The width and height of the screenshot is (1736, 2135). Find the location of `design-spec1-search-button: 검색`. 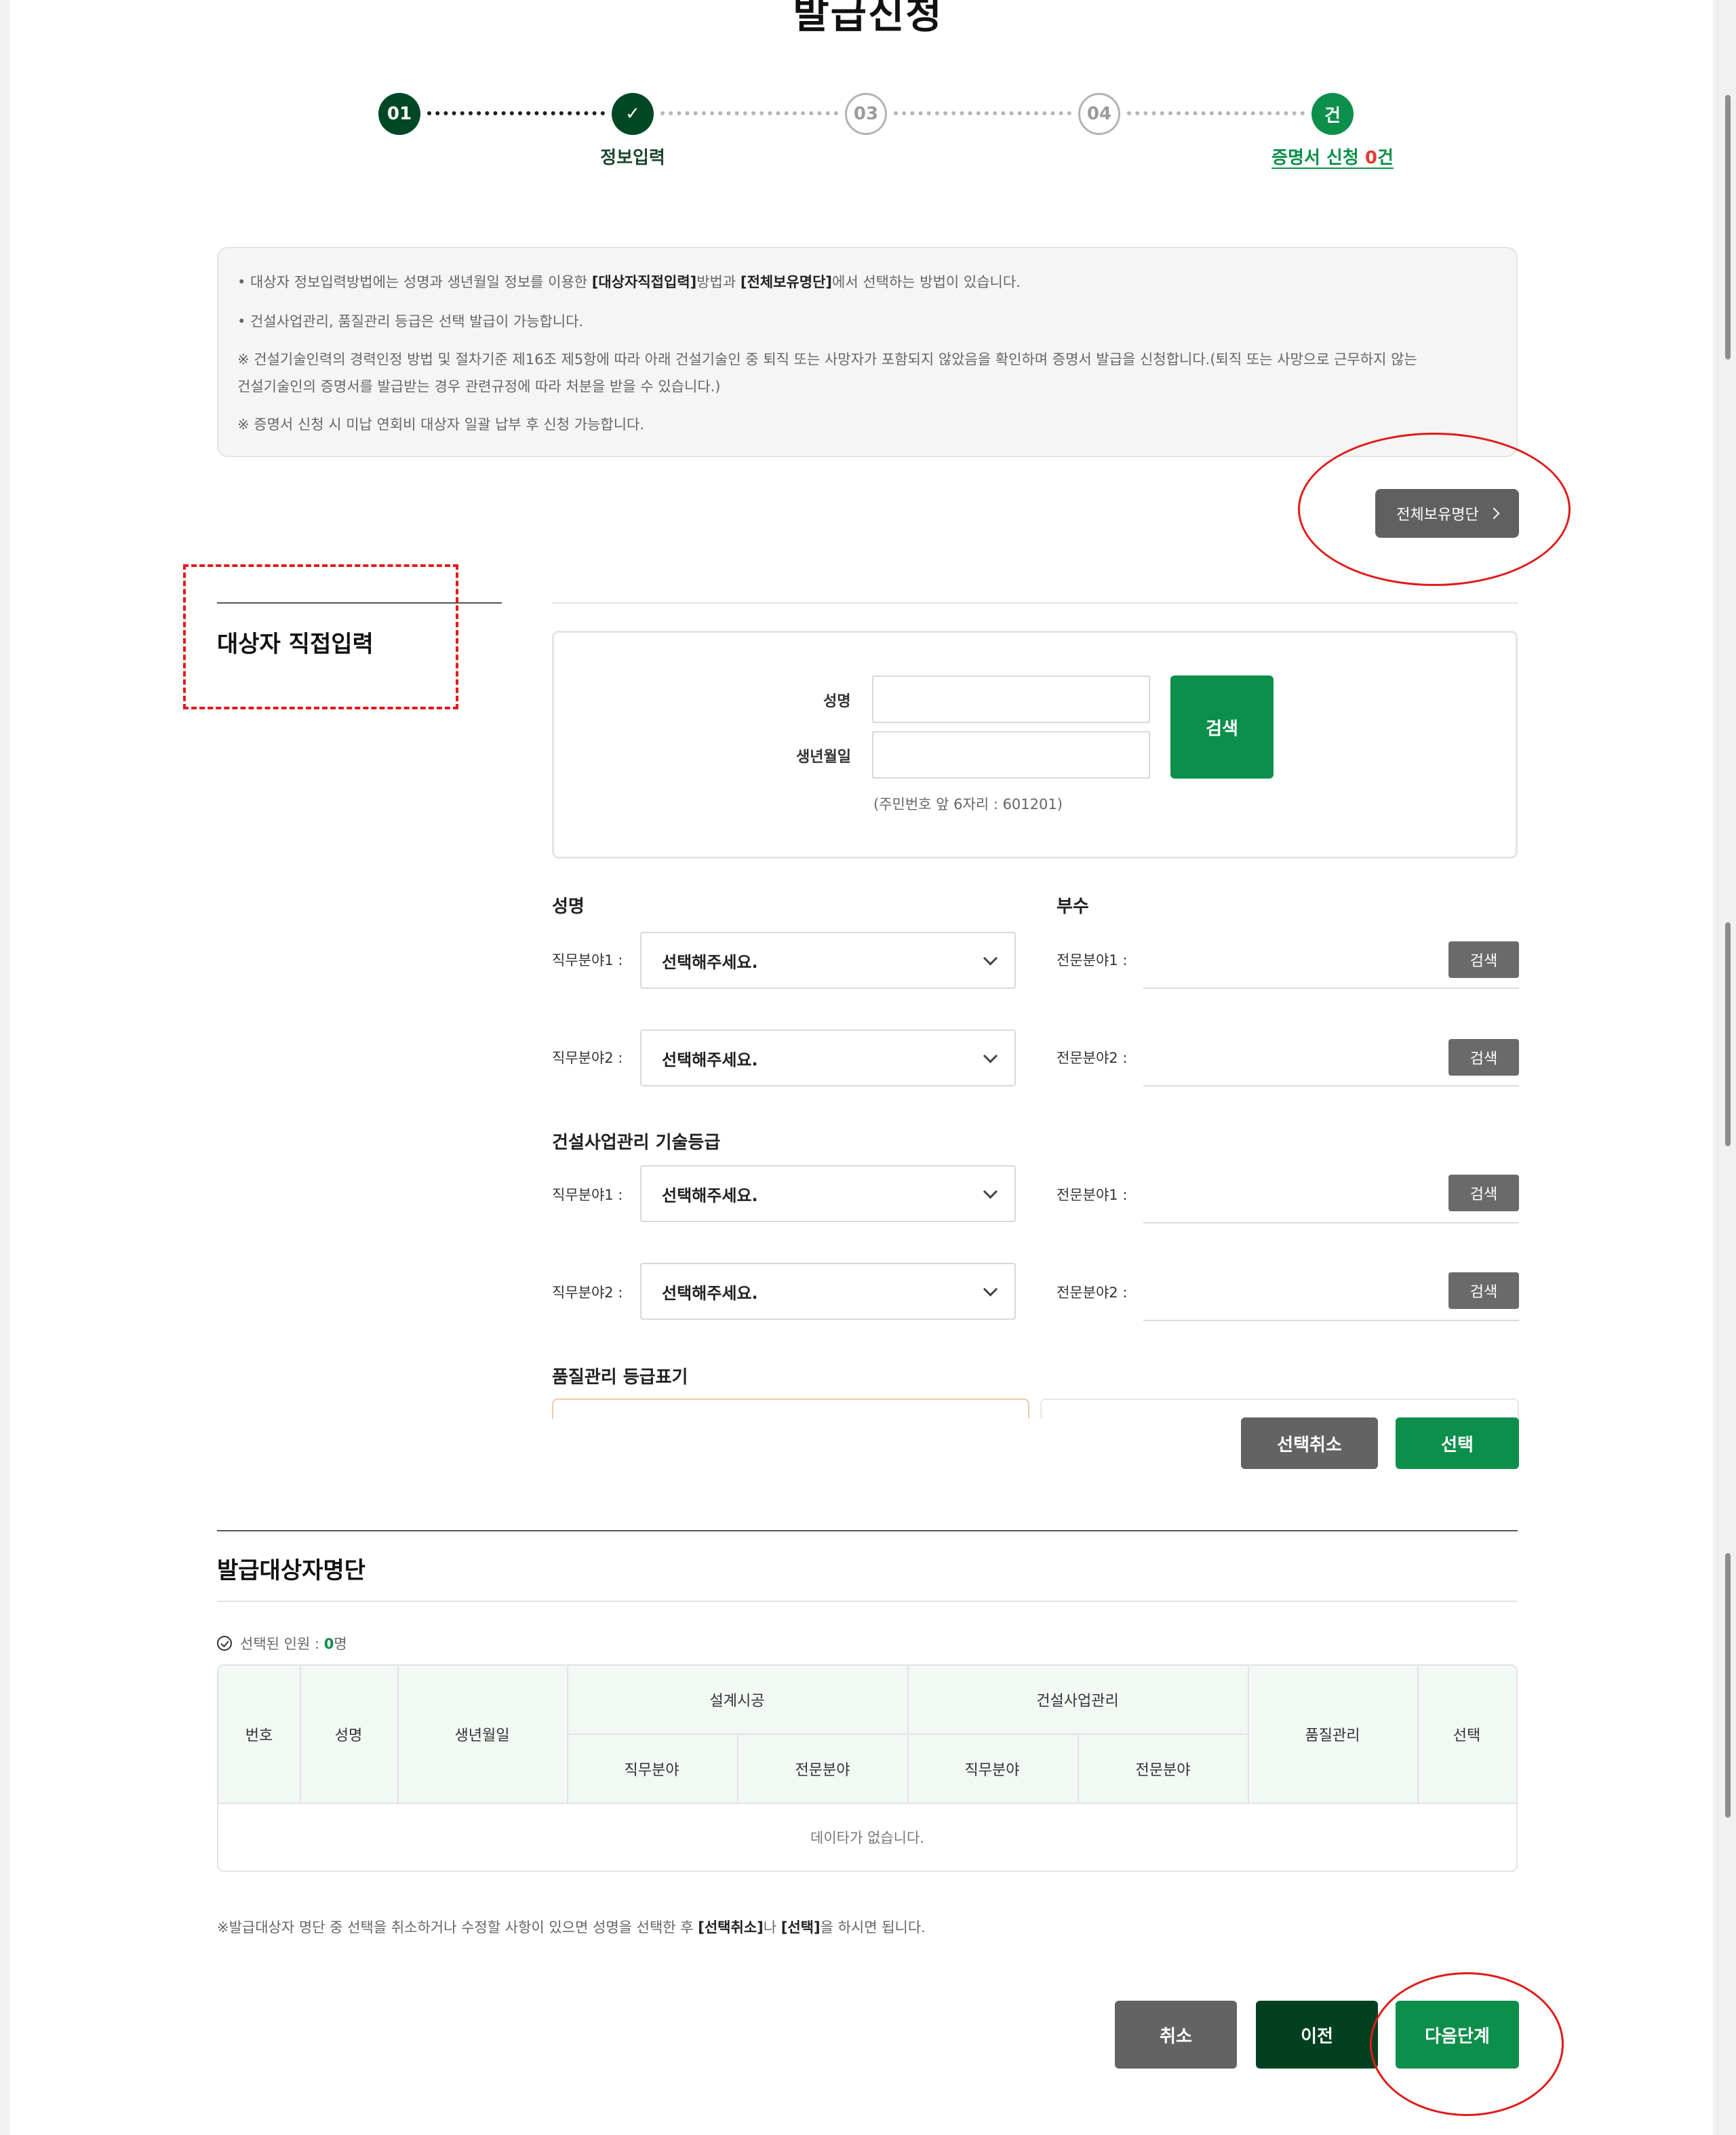

design-spec1-search-button: 검색 is located at coordinates (1483, 959).